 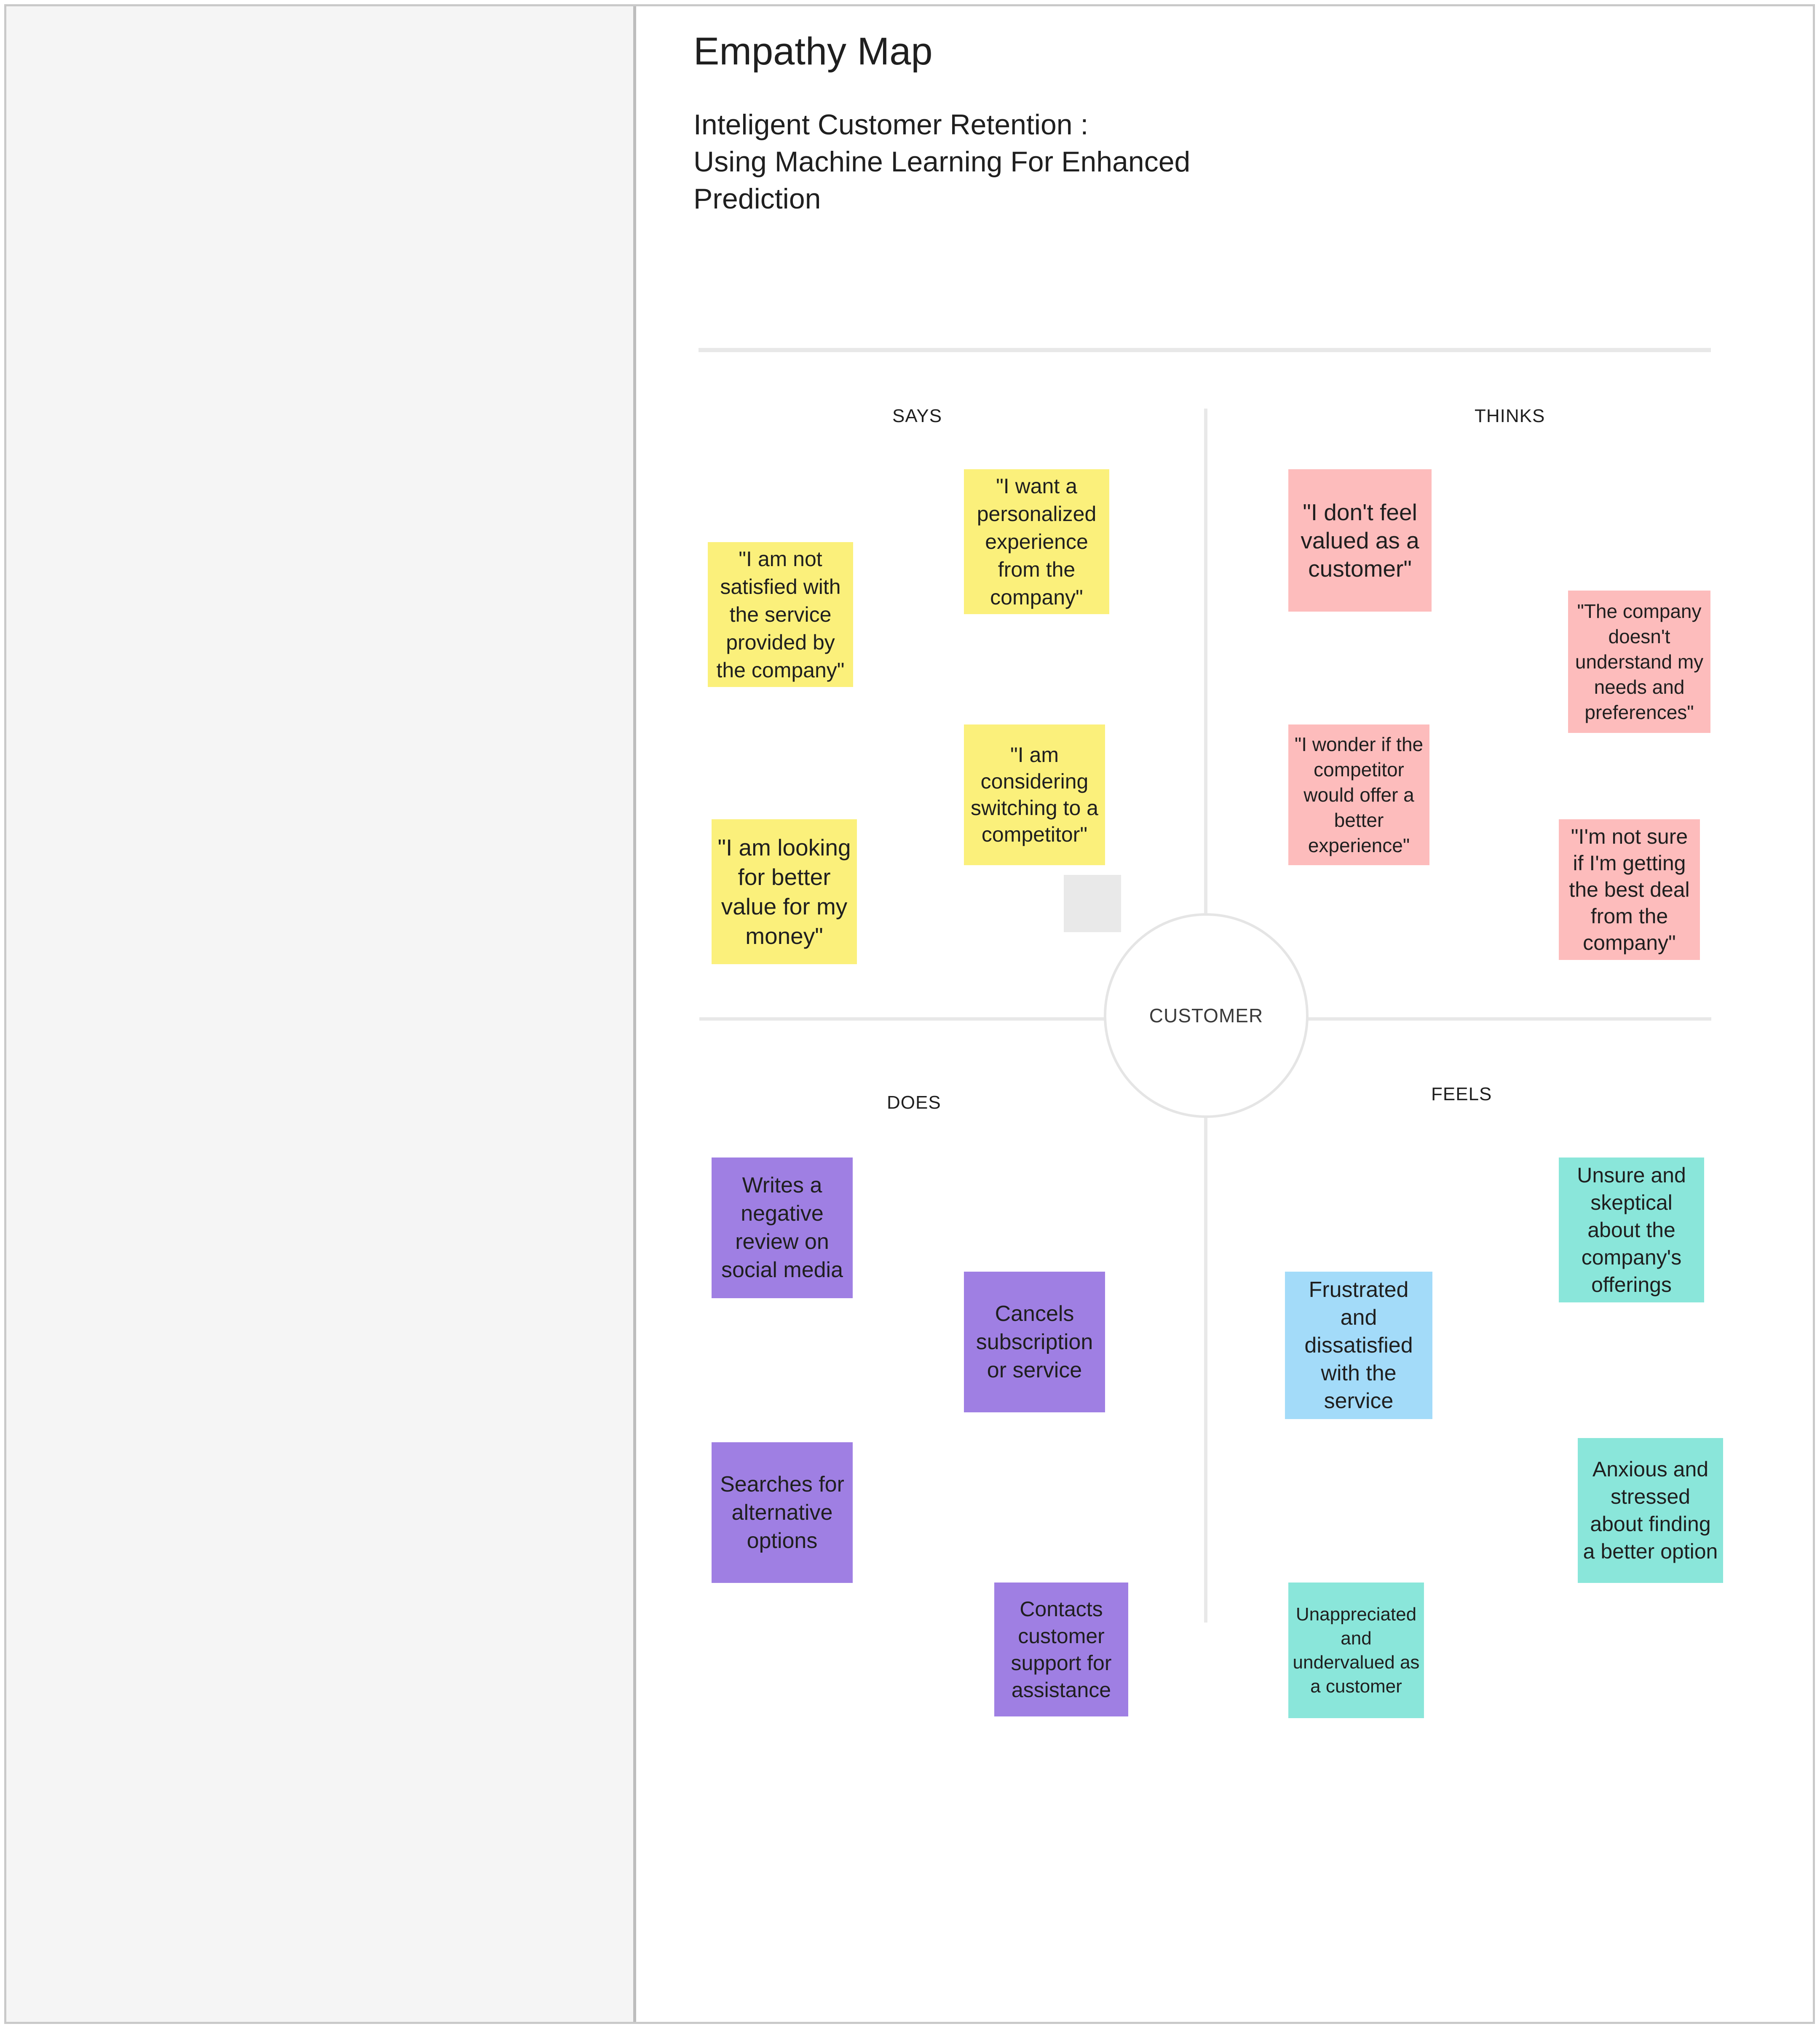 What do you see at coordinates (1205, 1370) in the screenshot?
I see `vertical-axis-bottom` at bounding box center [1205, 1370].